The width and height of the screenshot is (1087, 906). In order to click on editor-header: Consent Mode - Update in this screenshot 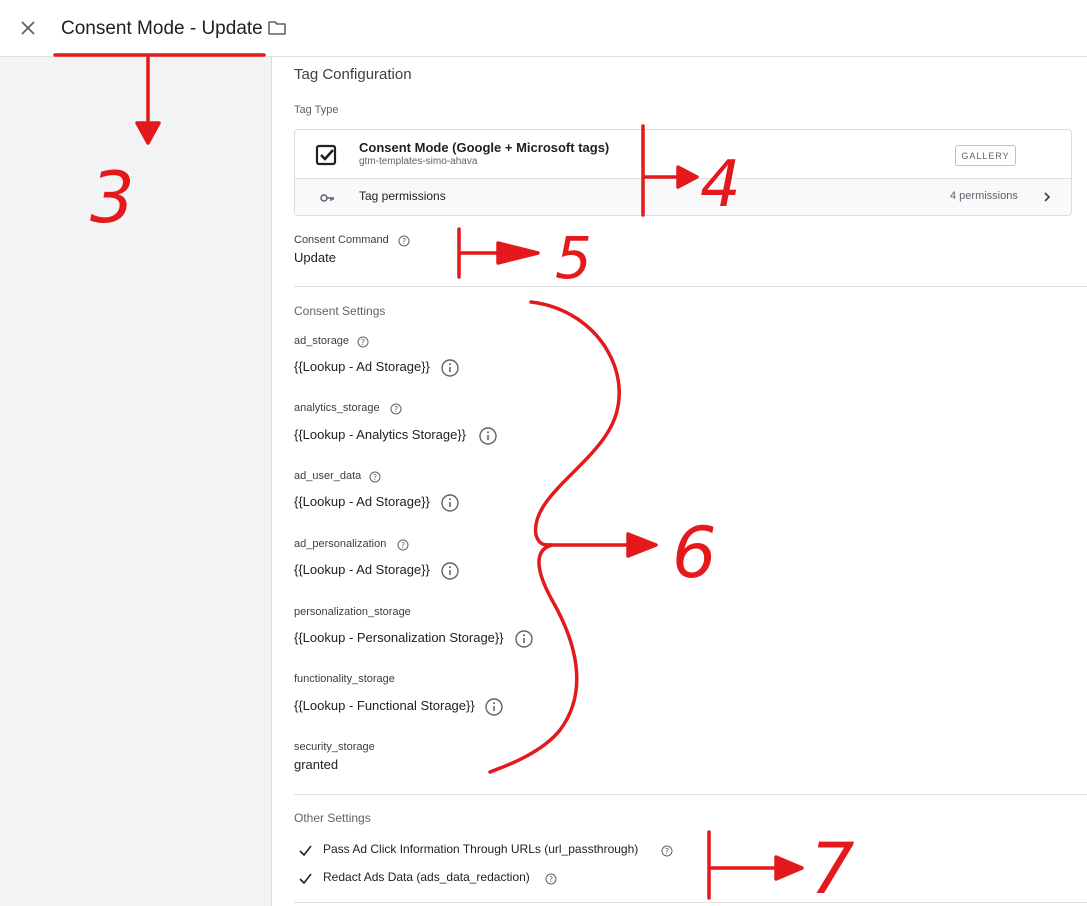, I will do `click(543, 28)`.